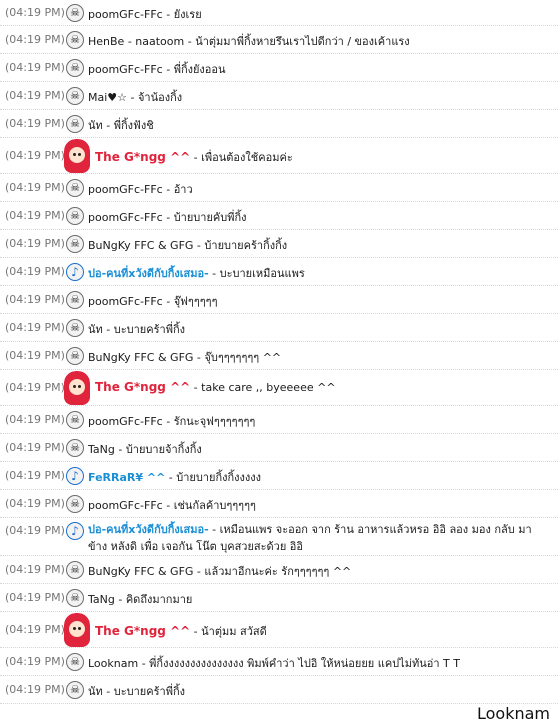  I want to click on sender-name: FeRRaR¥ ^^, so click(127, 477).